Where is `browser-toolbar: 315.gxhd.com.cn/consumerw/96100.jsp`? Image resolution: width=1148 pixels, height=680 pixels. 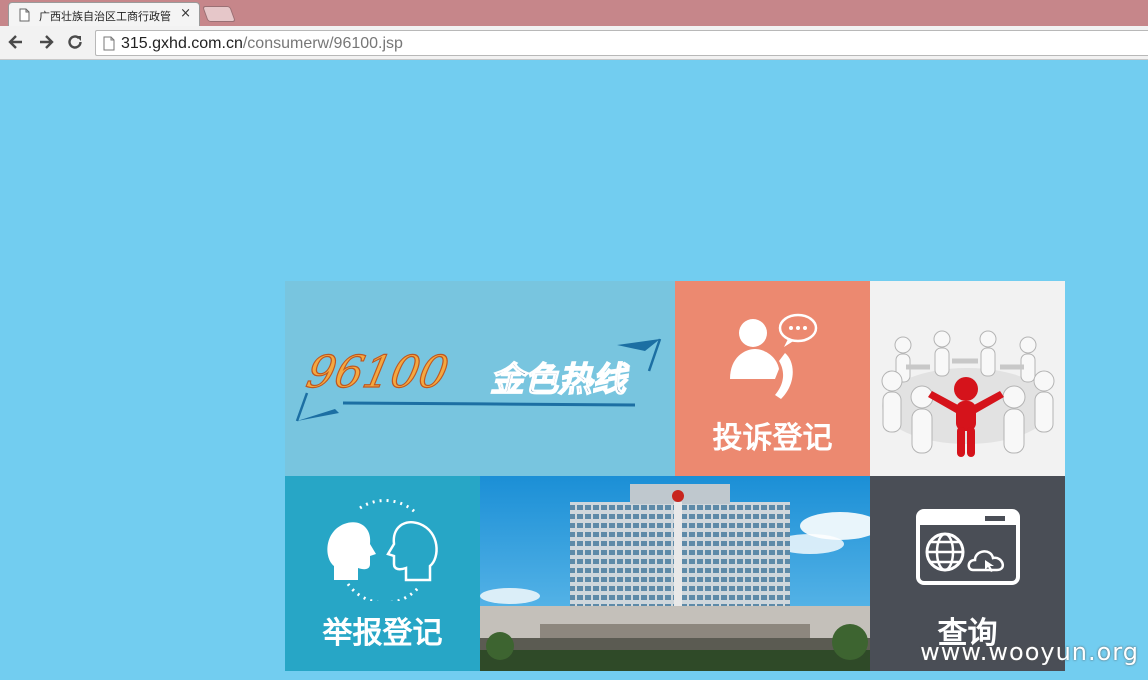 browser-toolbar: 315.gxhd.com.cn/consumerw/96100.jsp is located at coordinates (574, 43).